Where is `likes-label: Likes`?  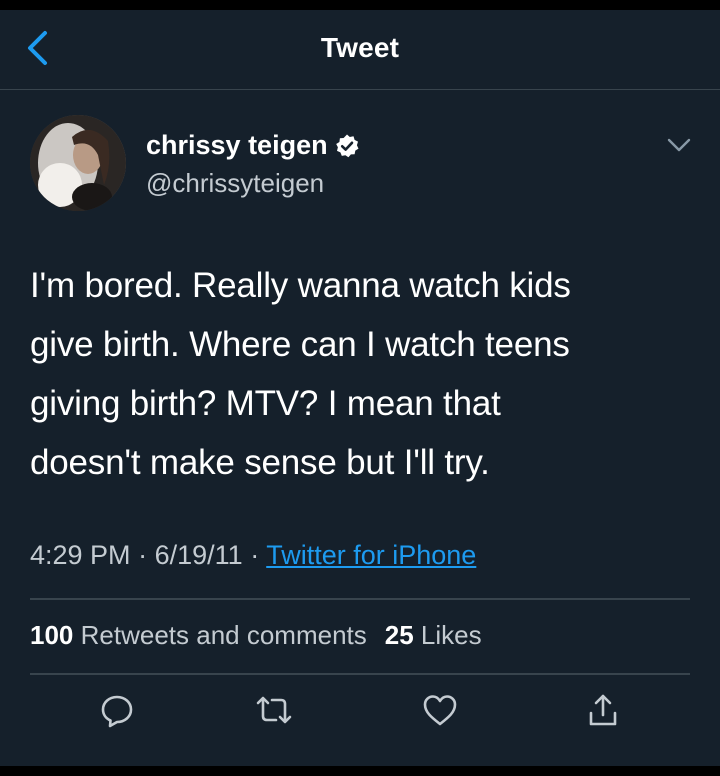 likes-label: Likes is located at coordinates (451, 635).